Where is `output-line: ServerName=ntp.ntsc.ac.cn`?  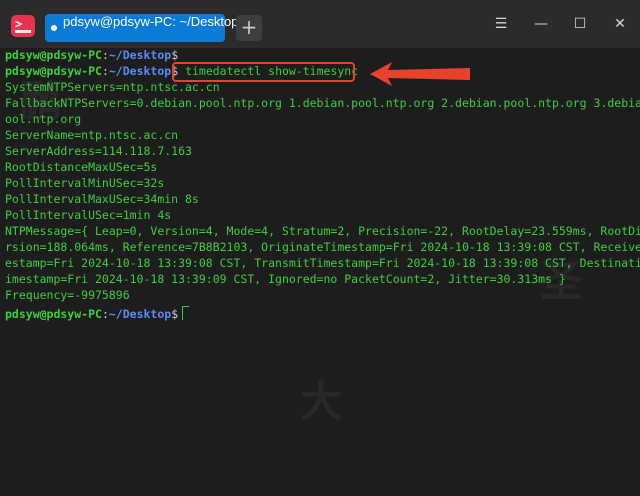
output-line: ServerName=ntp.ntsc.ac.cn is located at coordinates (92, 135).